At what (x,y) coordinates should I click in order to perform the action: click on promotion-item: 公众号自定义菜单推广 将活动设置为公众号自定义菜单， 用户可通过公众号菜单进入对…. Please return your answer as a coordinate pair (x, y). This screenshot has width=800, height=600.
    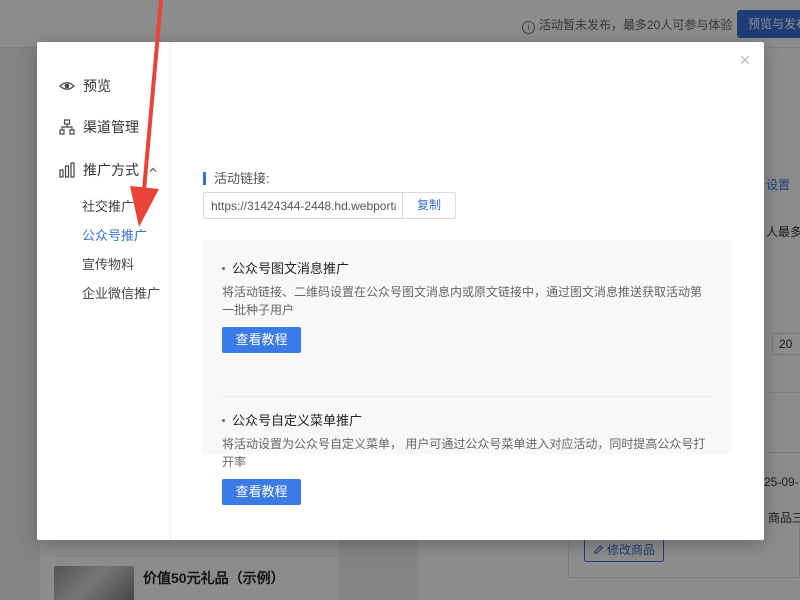
    Looking at the image, I should click on (467, 457).